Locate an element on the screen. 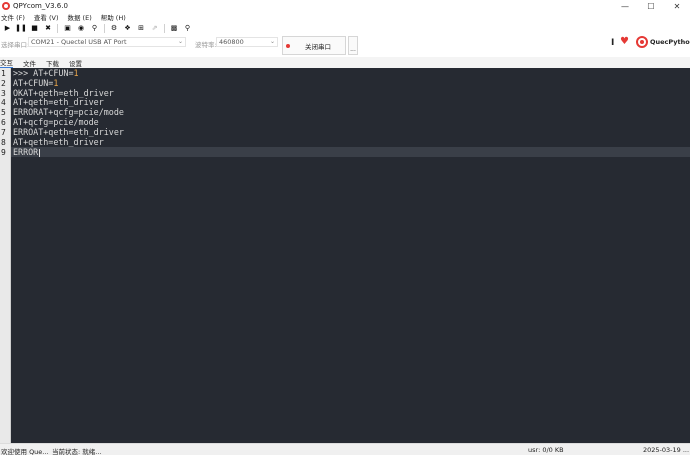 The width and height of the screenshot is (690, 455). tab-bar: 交互 文件 下载 设置 is located at coordinates (345, 62).